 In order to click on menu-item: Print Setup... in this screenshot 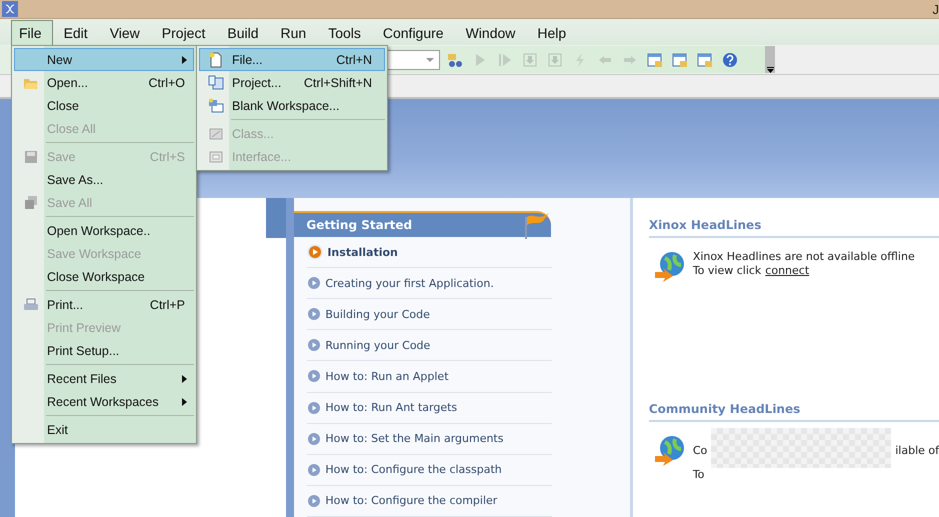, I will do `click(104, 350)`.